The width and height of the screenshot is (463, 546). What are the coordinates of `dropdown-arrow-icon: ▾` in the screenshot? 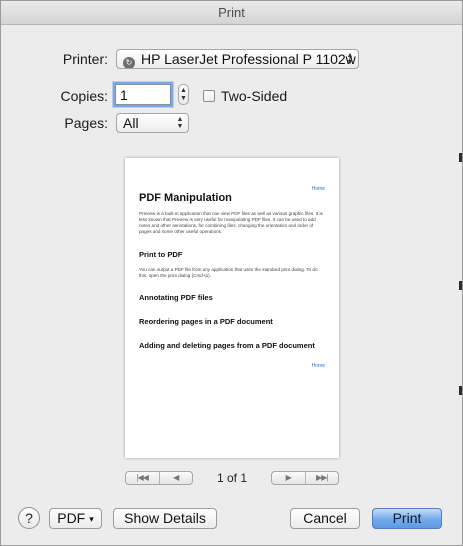 It's located at (91, 519).